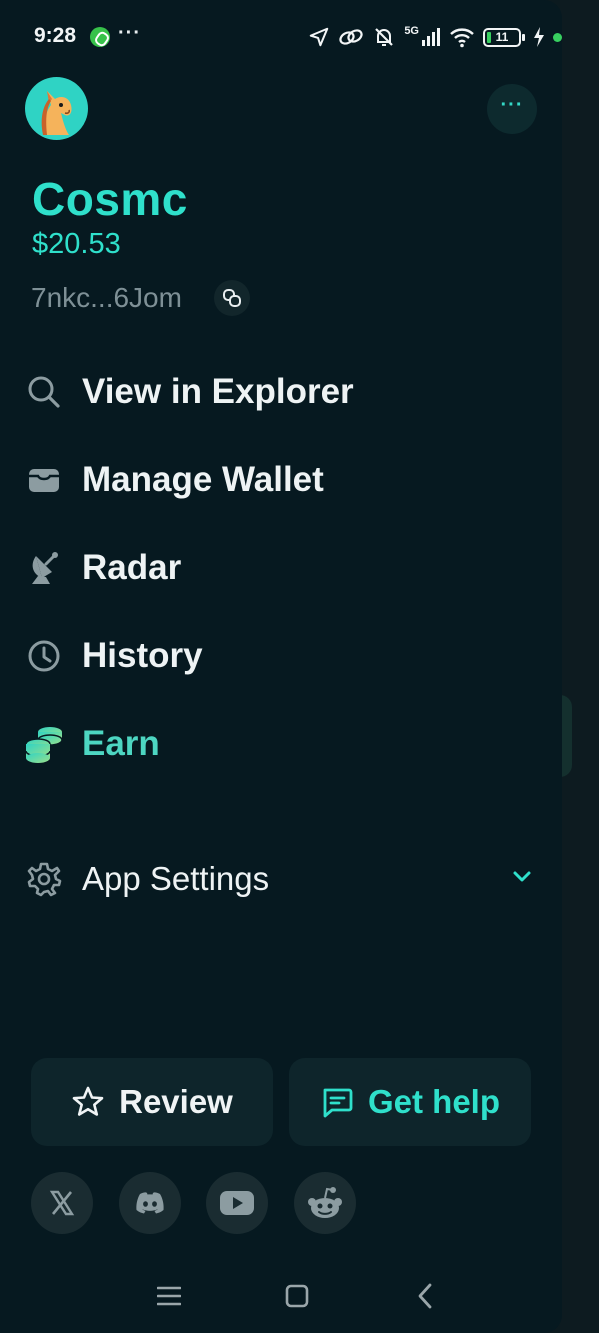 The height and width of the screenshot is (1333, 599). What do you see at coordinates (44, 480) in the screenshot?
I see `wallet-icon` at bounding box center [44, 480].